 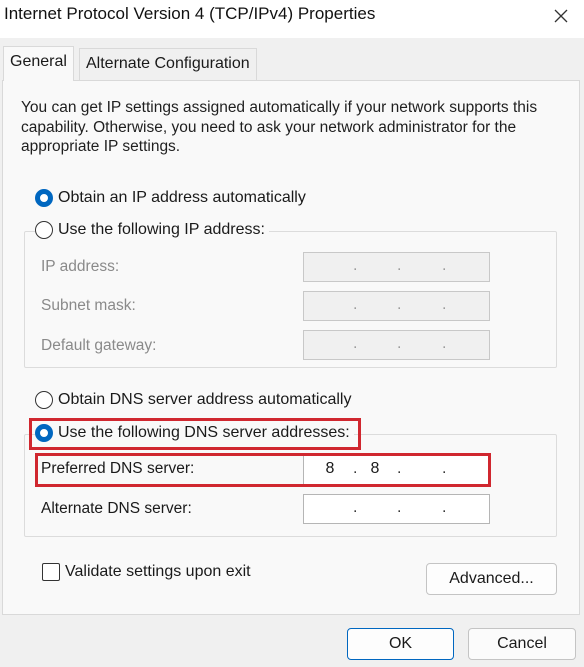 What do you see at coordinates (375, 469) in the screenshot?
I see `preferred-dns-seg2: 8` at bounding box center [375, 469].